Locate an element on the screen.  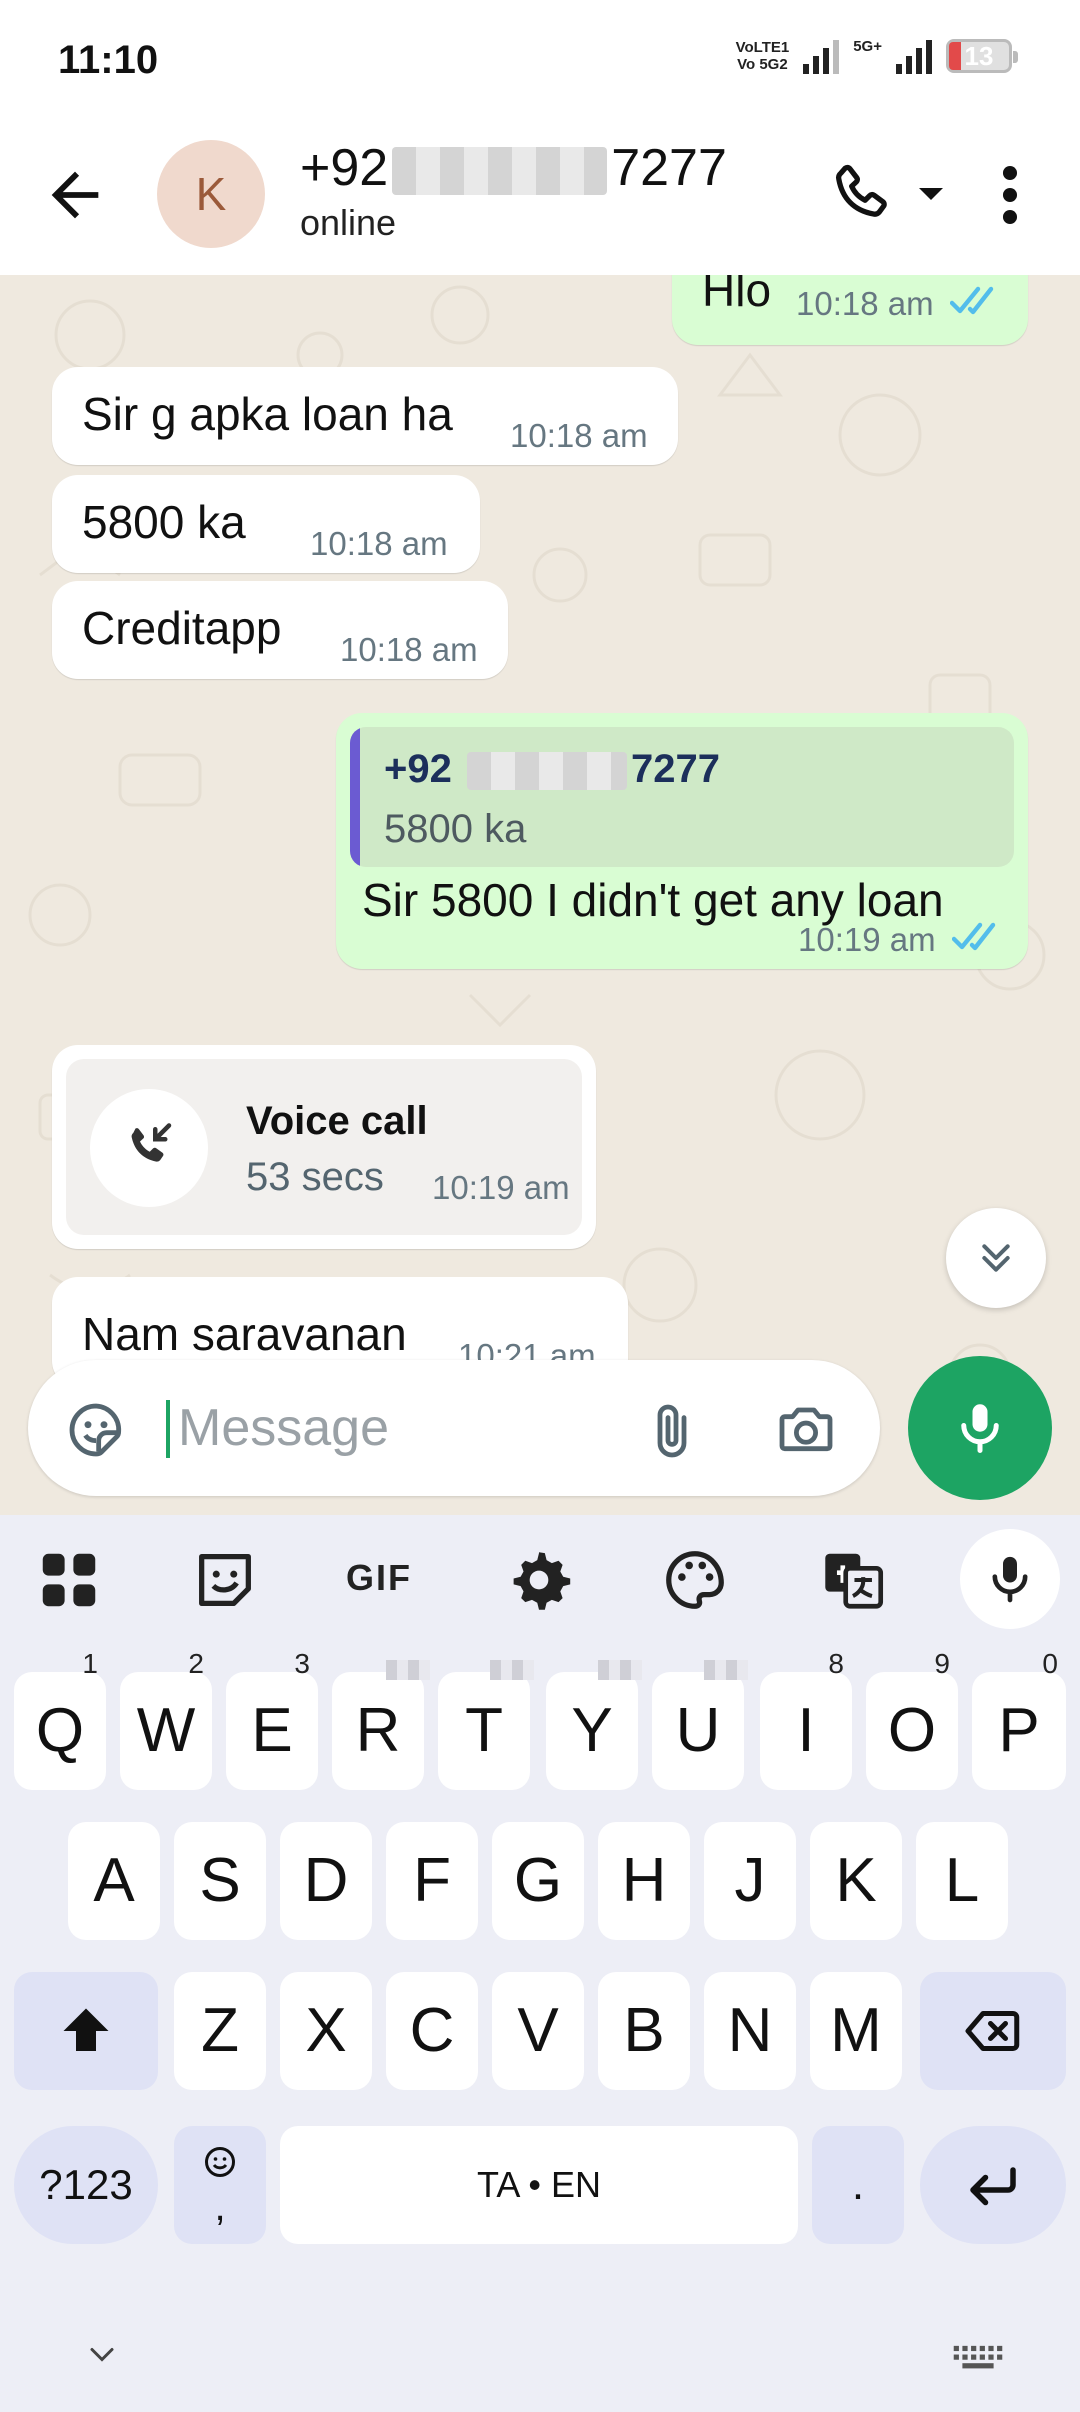
shift-icon is located at coordinates (86, 2029).